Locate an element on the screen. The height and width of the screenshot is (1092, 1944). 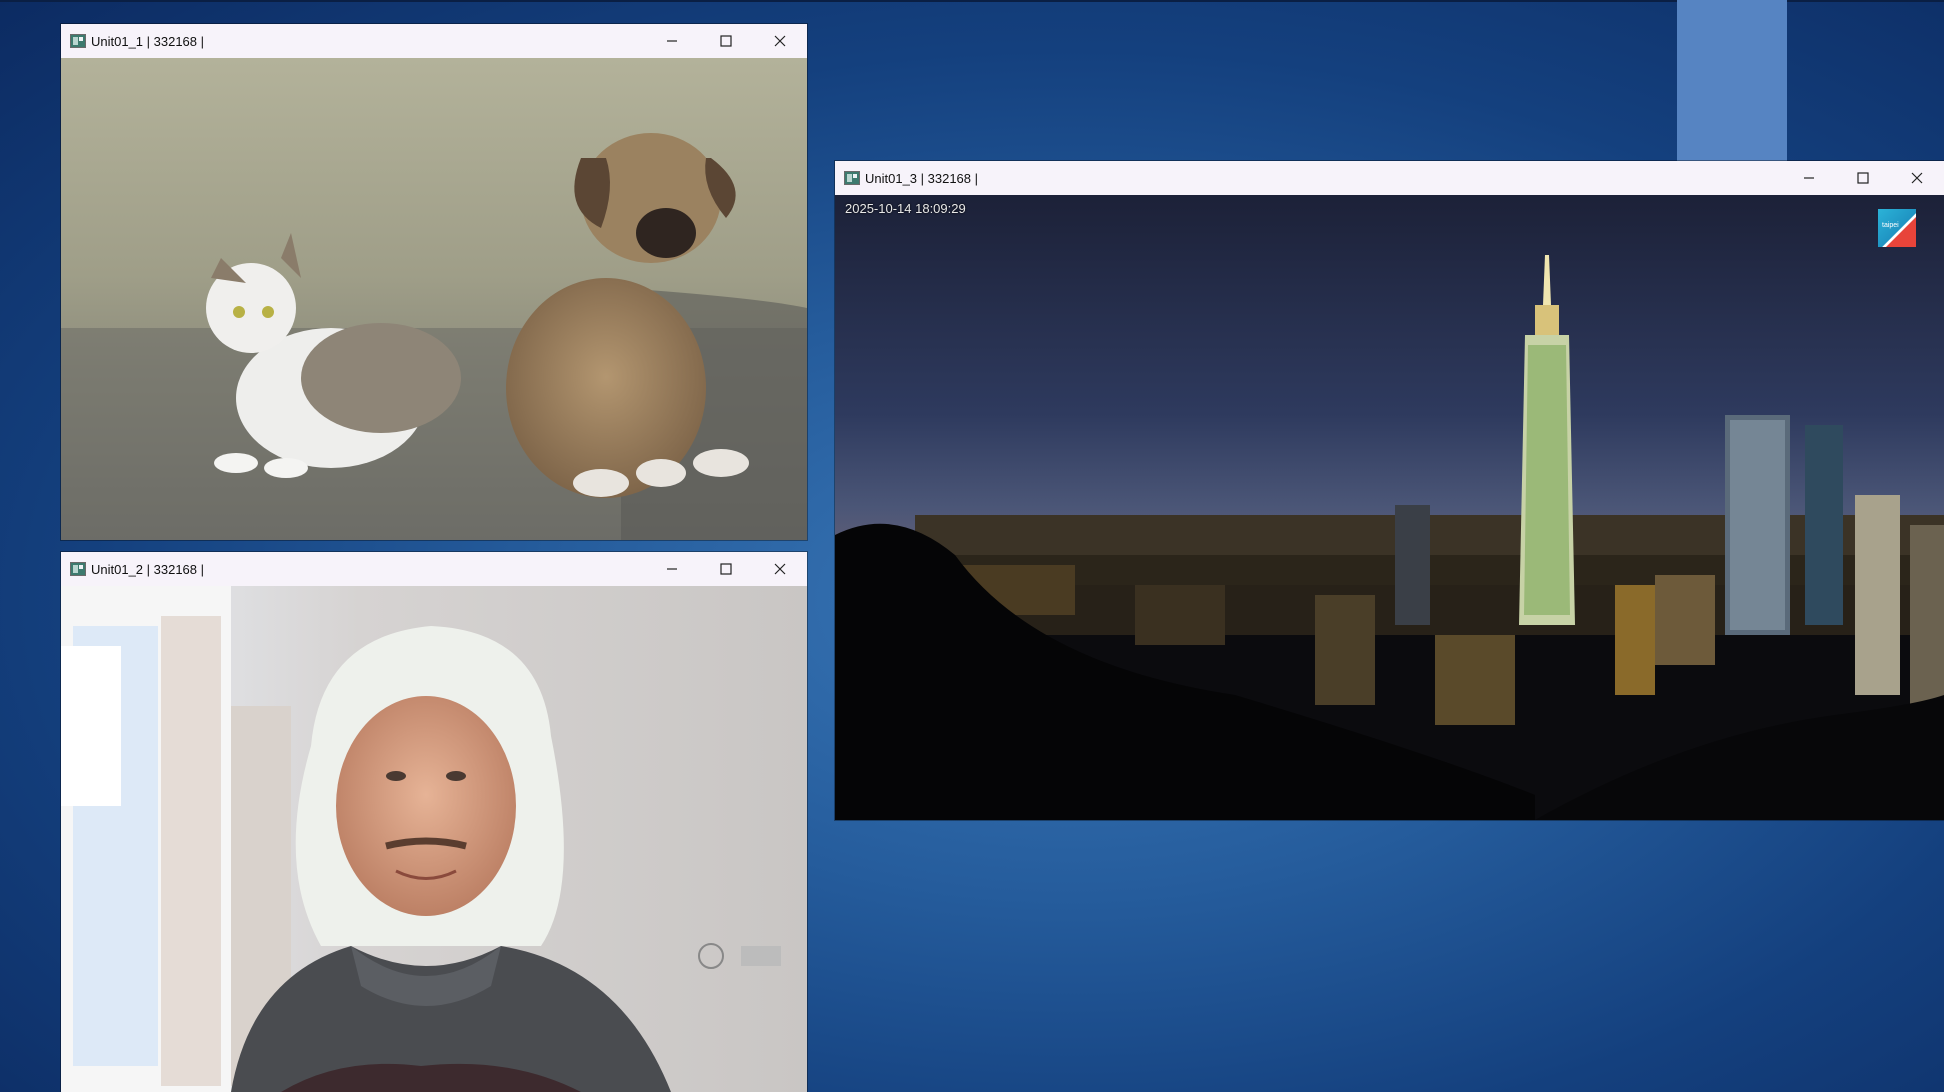
window-title: Unit01_3 | 332168 | is located at coordinates (922, 178).